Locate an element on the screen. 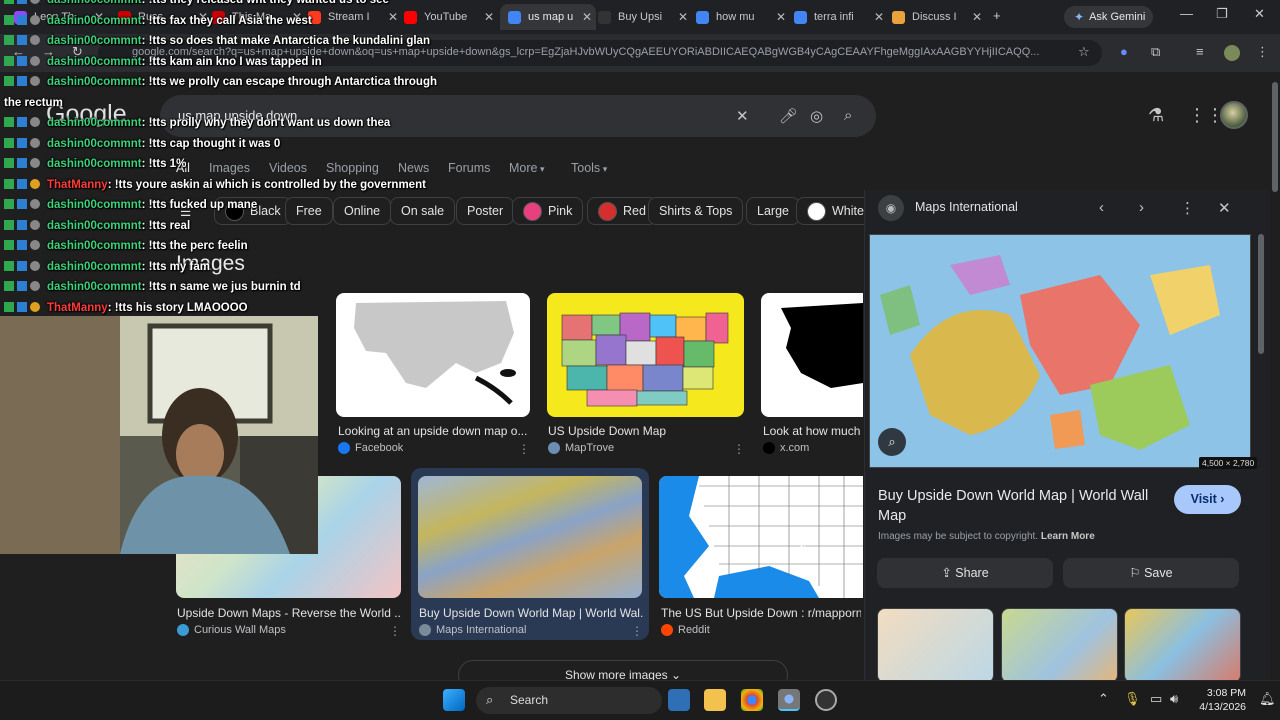 This screenshot has height=720, width=1280. file-explorer-icon is located at coordinates (715, 700).